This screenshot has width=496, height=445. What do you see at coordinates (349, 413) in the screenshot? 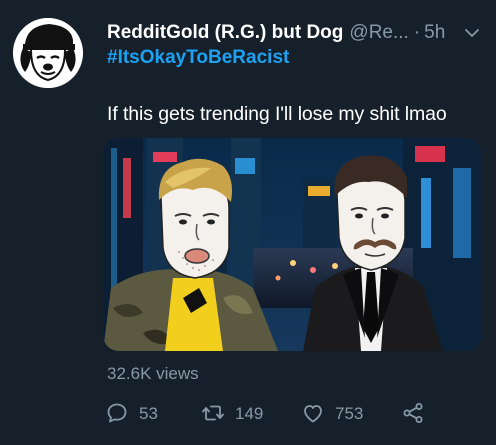
I see `like-count: 753` at bounding box center [349, 413].